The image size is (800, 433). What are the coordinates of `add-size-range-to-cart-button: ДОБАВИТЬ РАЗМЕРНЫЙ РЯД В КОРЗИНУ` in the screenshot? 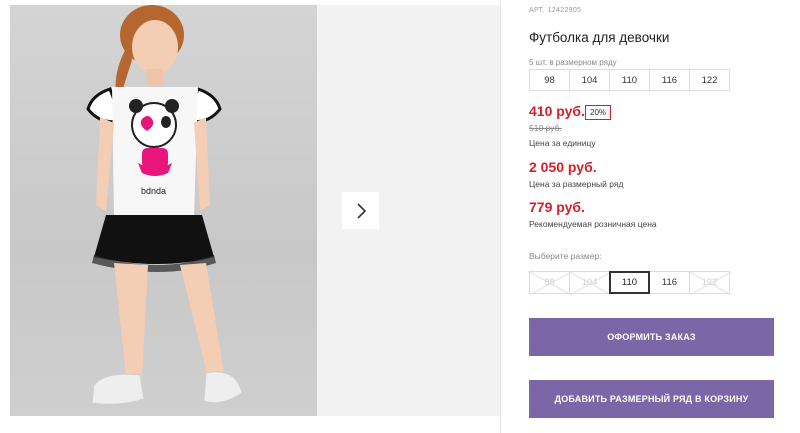 It's located at (651, 399).